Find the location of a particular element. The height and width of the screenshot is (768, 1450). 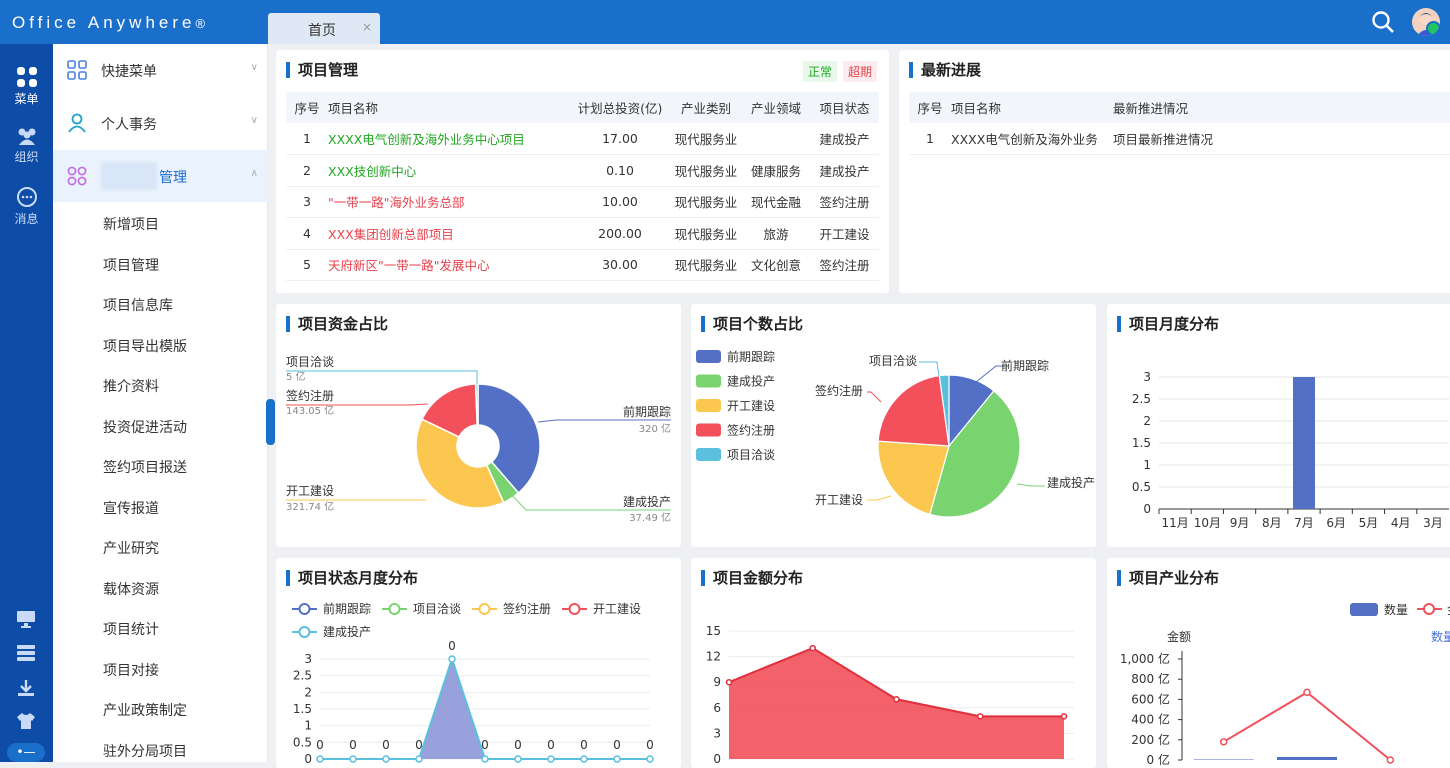

table-row: 3 "一带一路"海外业务总部 10.00 现代服务业 现代金融 签约注册 is located at coordinates (582, 202).